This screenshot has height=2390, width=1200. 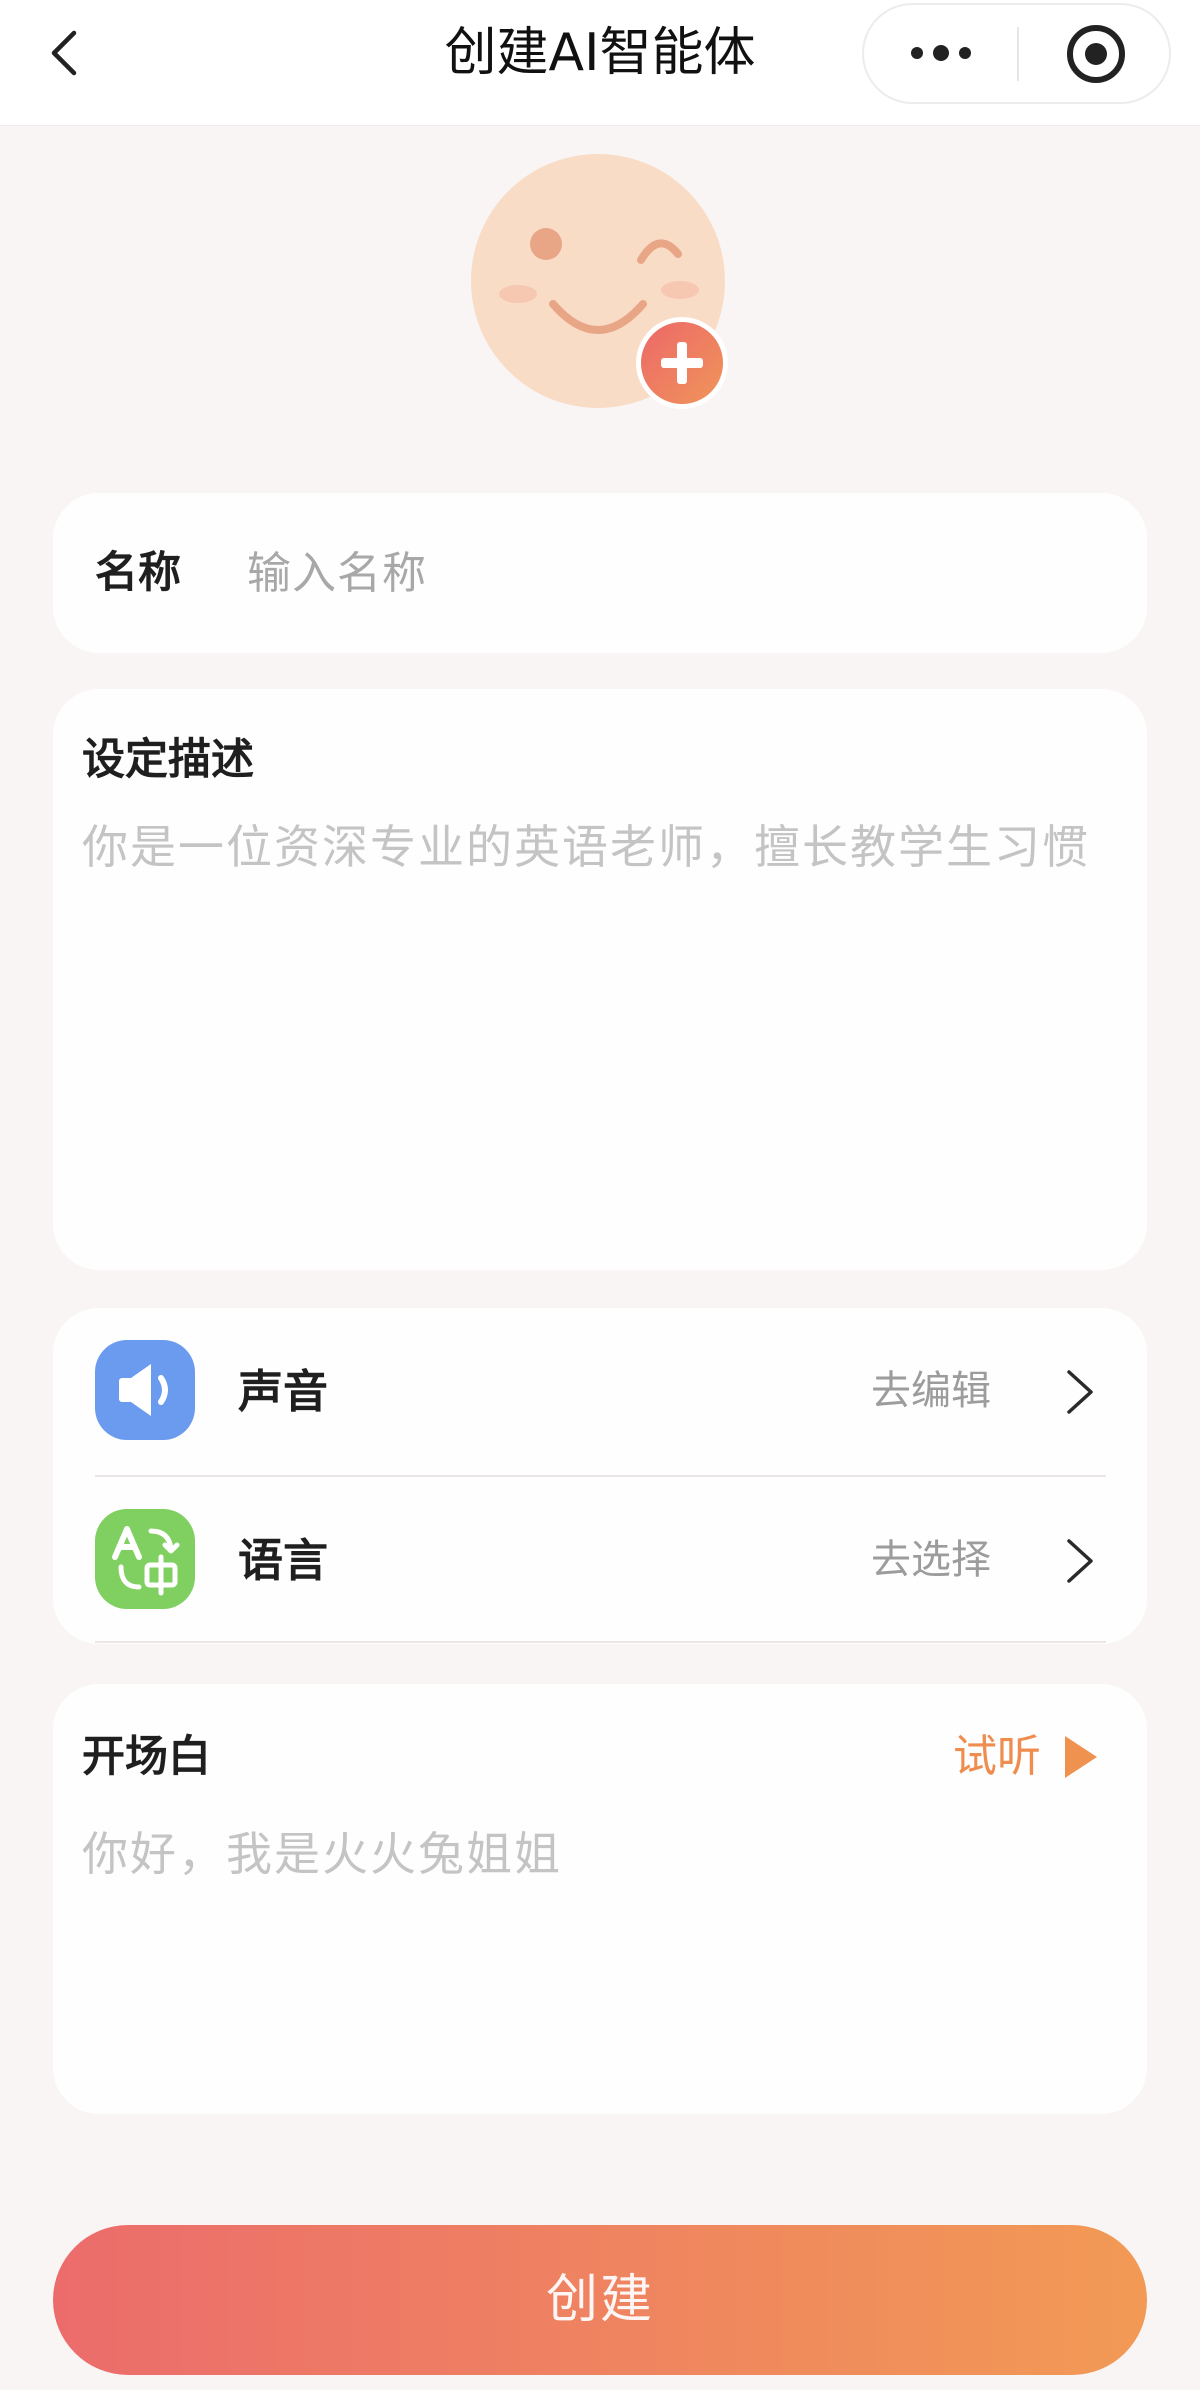 What do you see at coordinates (600, 1391) in the screenshot?
I see `settings-row-voice: 声音 去编辑` at bounding box center [600, 1391].